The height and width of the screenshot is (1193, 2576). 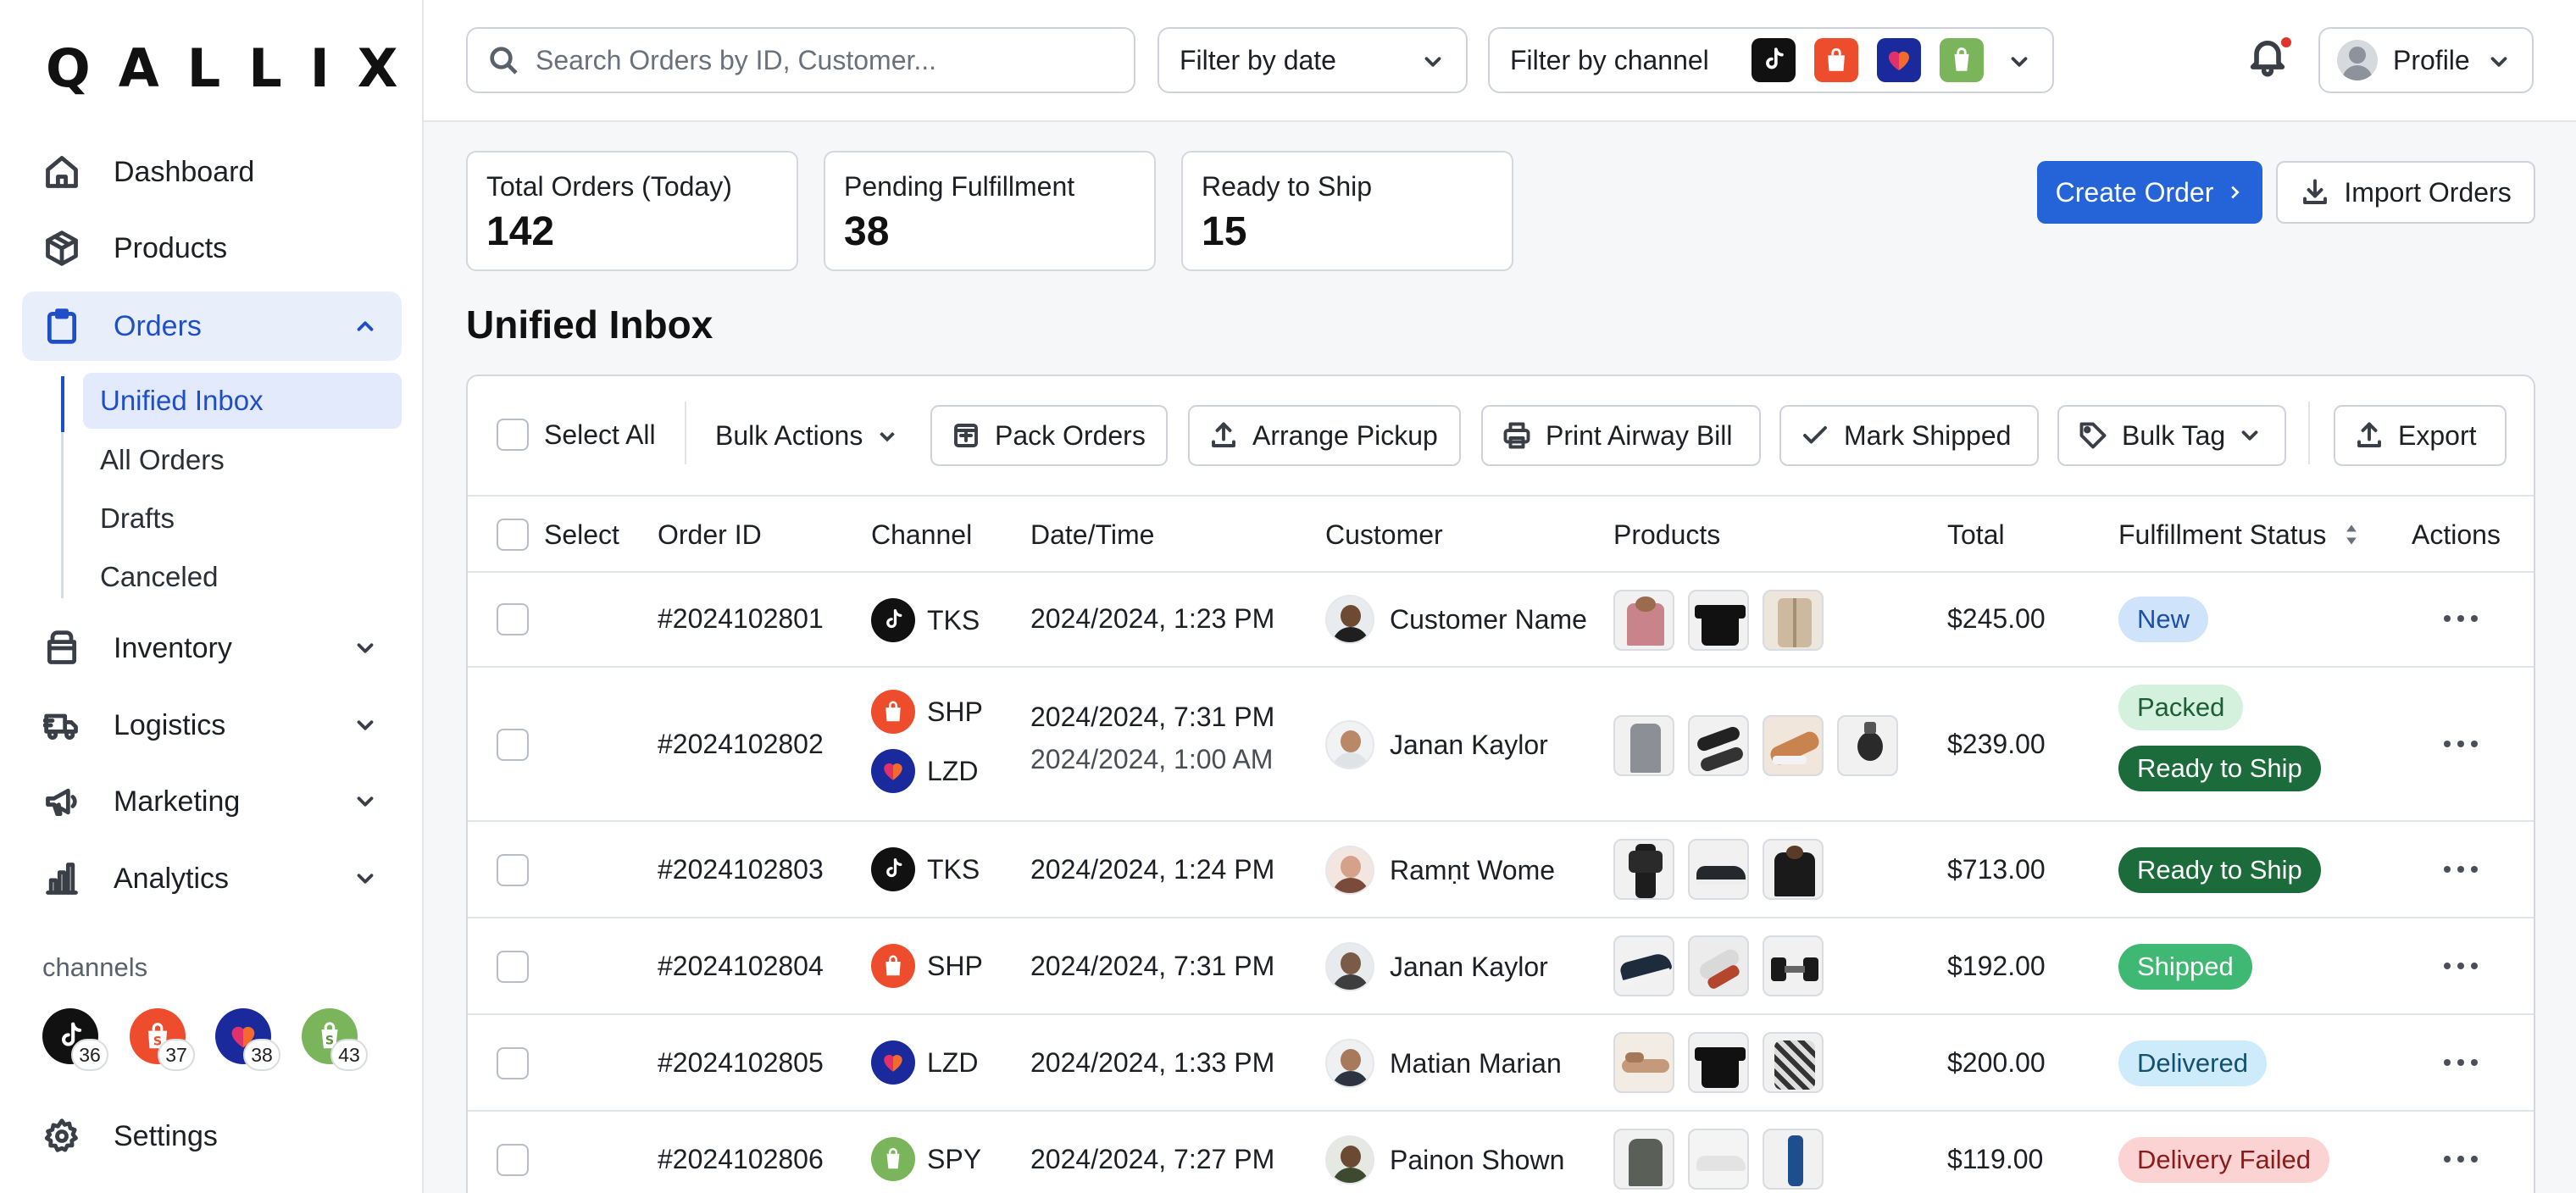 I want to click on customer-cell: Painon Shown, so click(x=1444, y=1160).